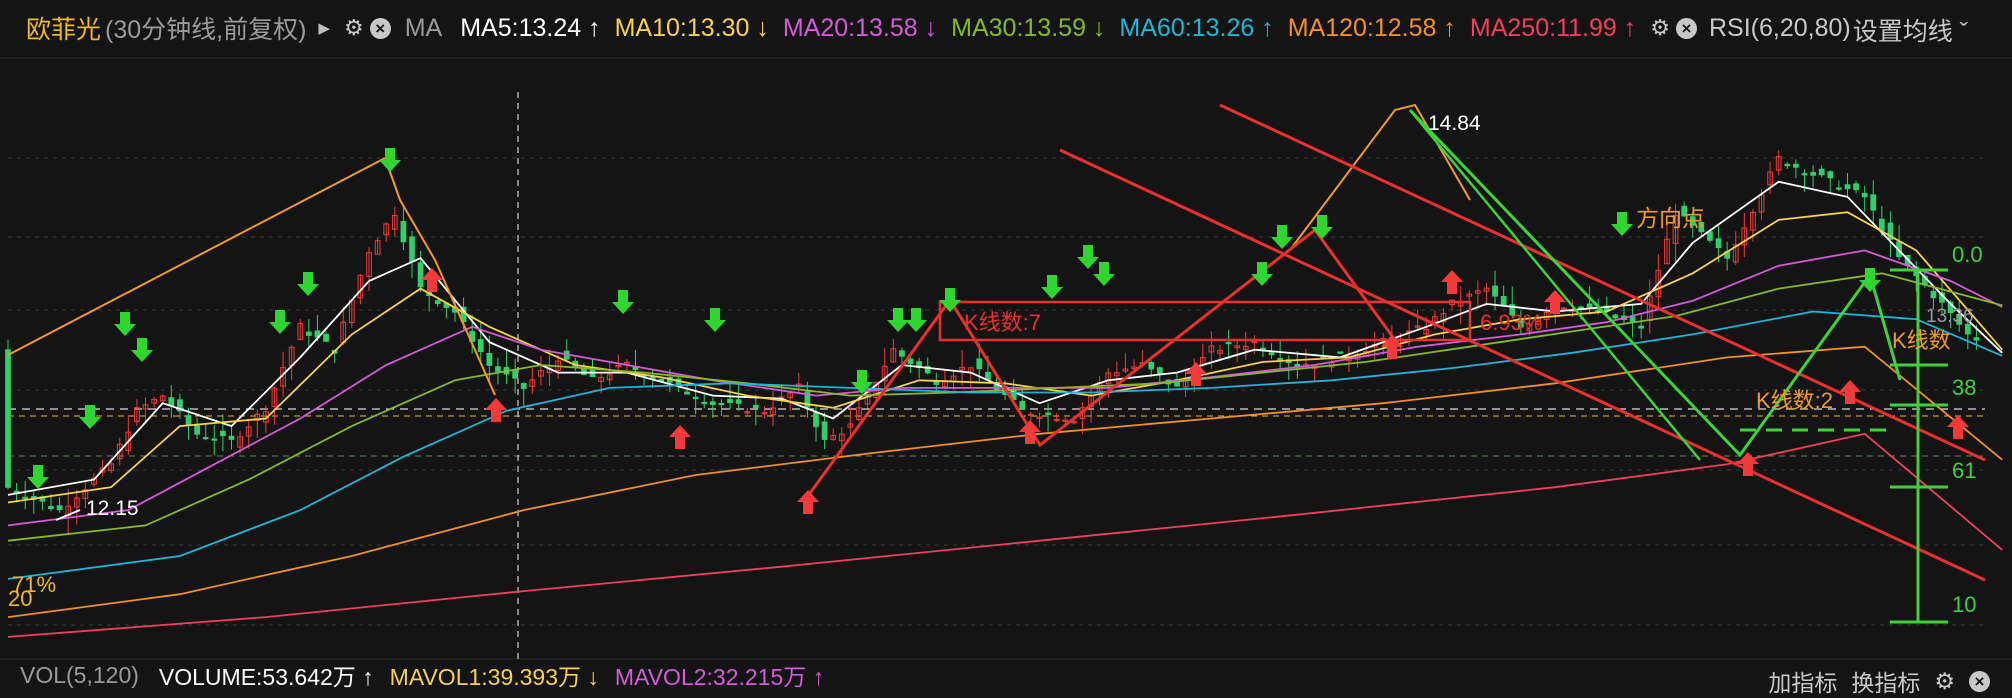 The width and height of the screenshot is (2012, 698). Describe the element at coordinates (266, 677) in the screenshot. I see `volume-value: VOLUME:53.642万 ↑` at that location.